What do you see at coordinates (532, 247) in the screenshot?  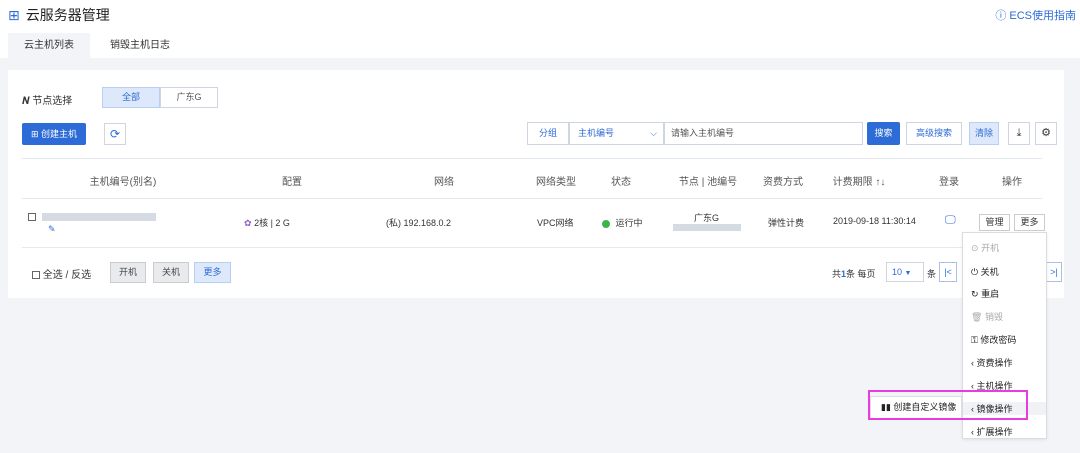 I see `row-bottom-divider` at bounding box center [532, 247].